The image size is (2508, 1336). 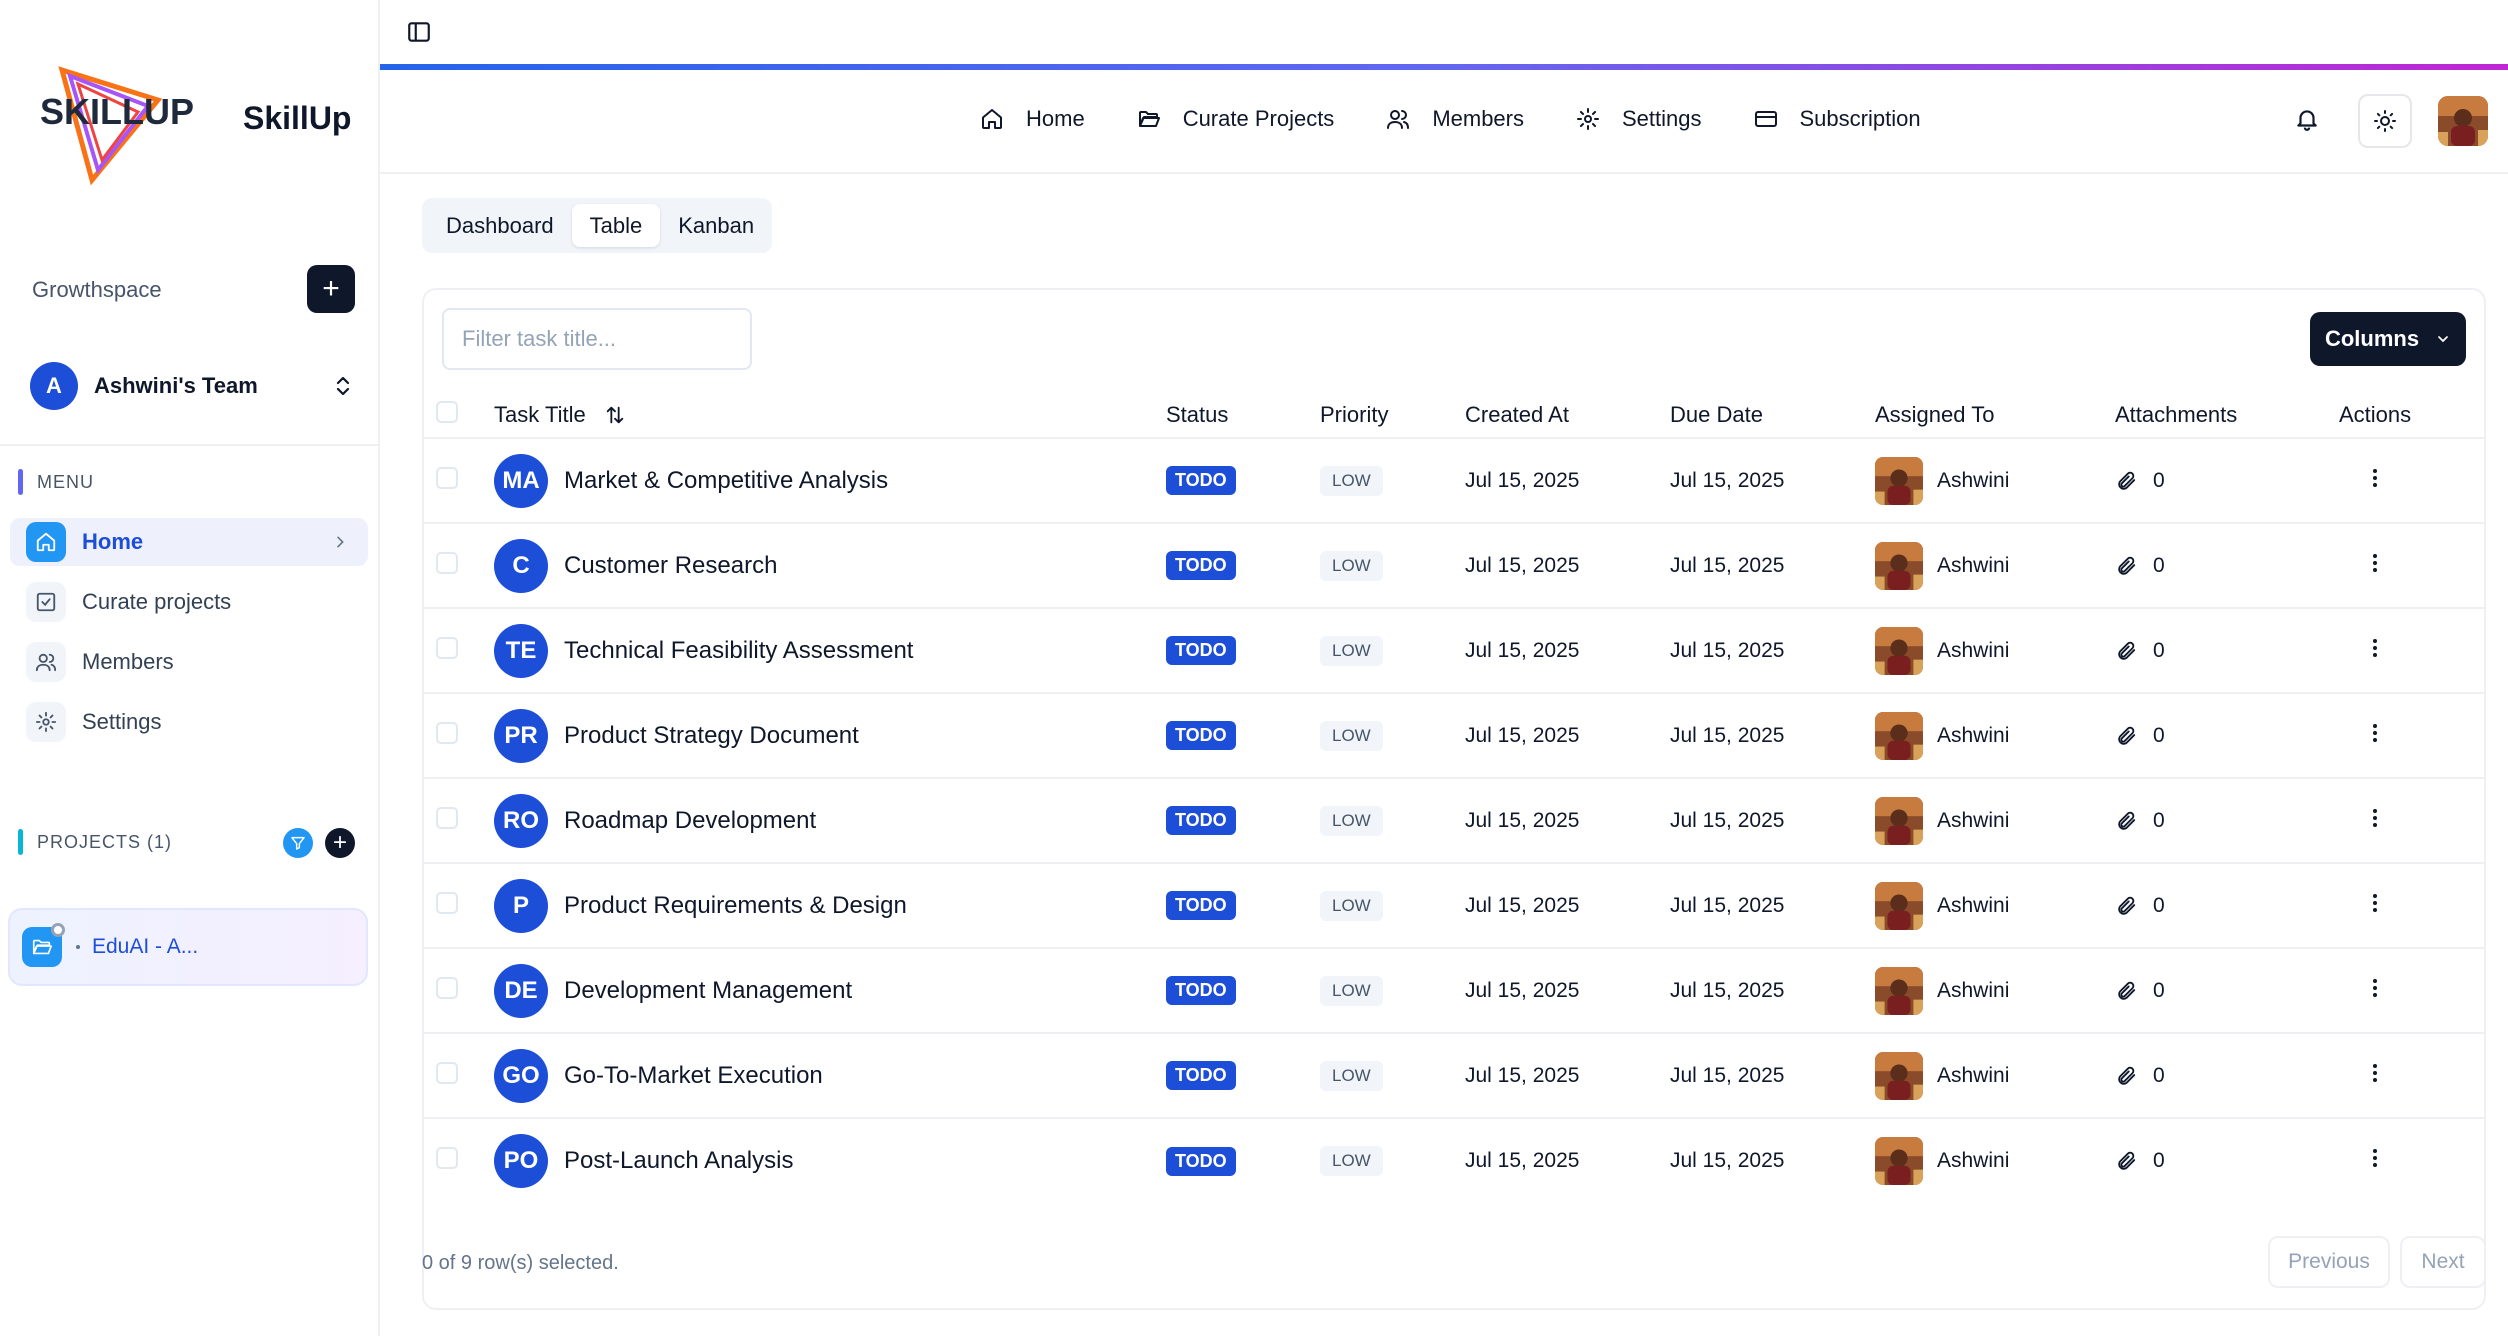 What do you see at coordinates (616, 225) in the screenshot?
I see `tab-table: Table` at bounding box center [616, 225].